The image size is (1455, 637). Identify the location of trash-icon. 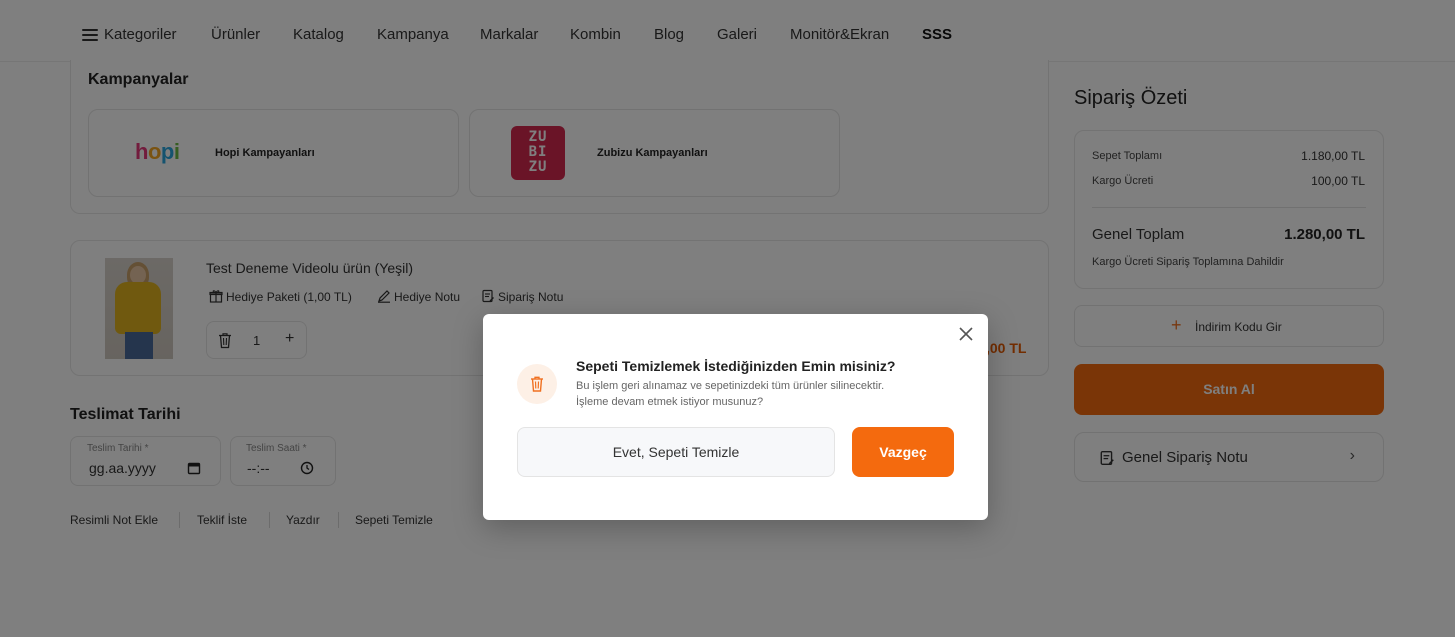
(537, 384).